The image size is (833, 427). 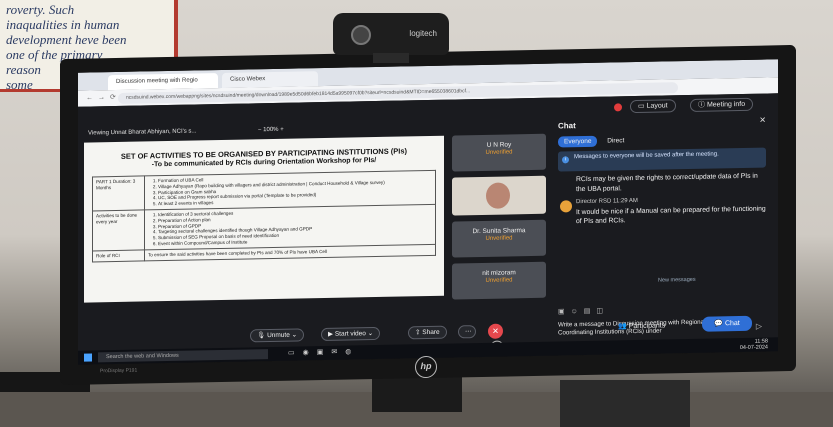 I want to click on desk-device, so click(x=625, y=403).